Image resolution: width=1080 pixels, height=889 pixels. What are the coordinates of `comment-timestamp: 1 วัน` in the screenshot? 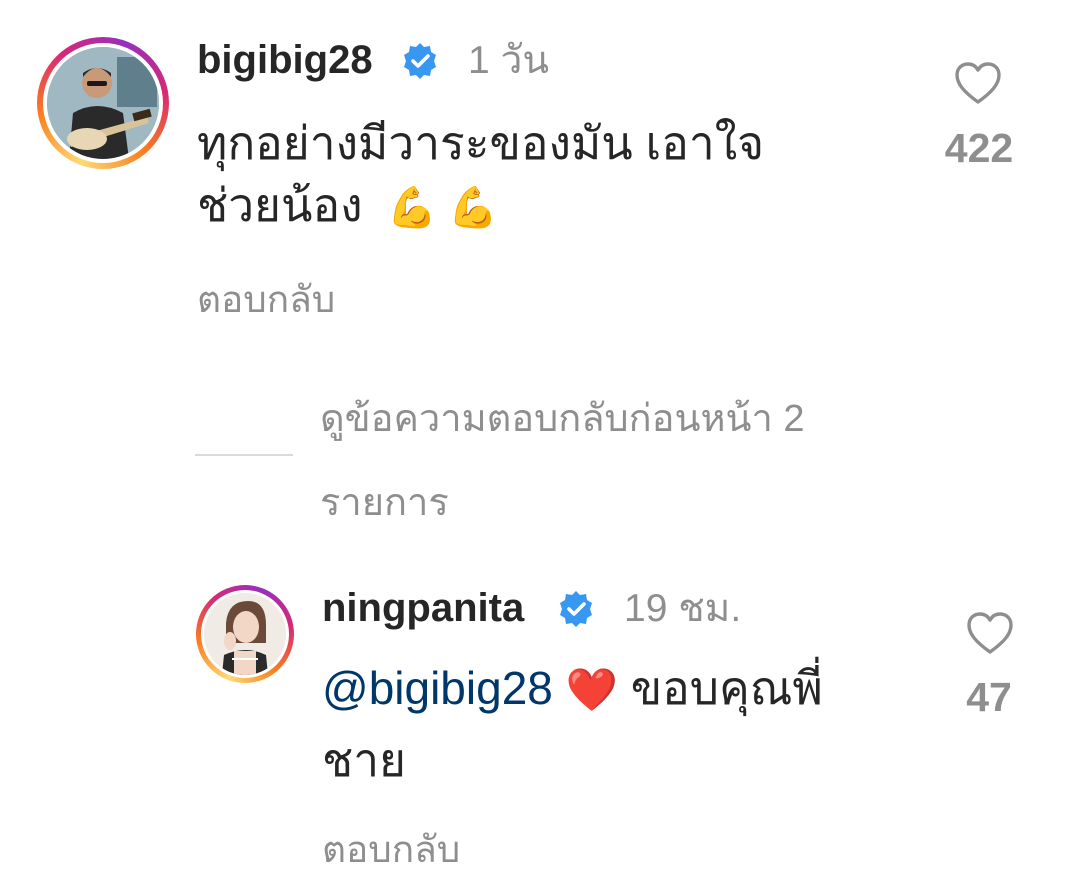 It's located at (509, 60).